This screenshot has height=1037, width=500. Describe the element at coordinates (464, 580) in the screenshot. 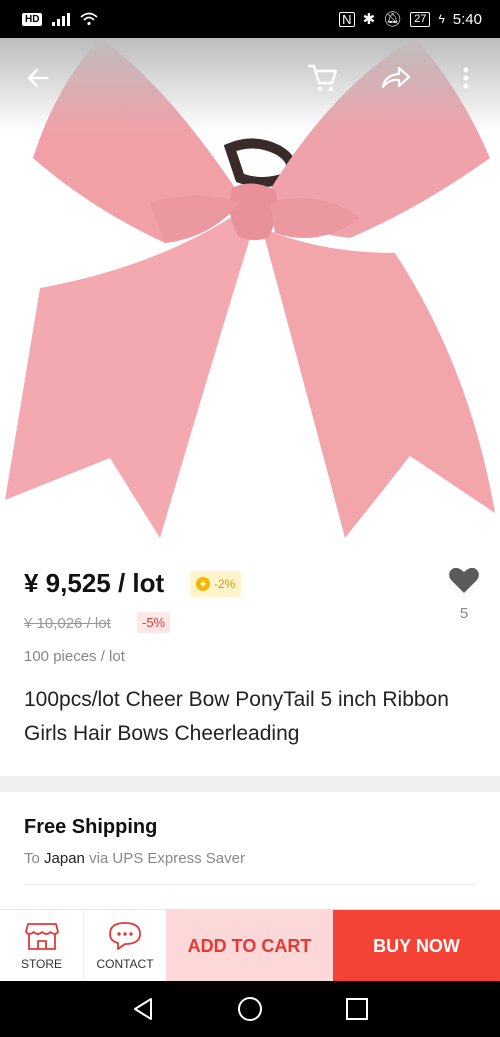

I see `heart-icon` at that location.